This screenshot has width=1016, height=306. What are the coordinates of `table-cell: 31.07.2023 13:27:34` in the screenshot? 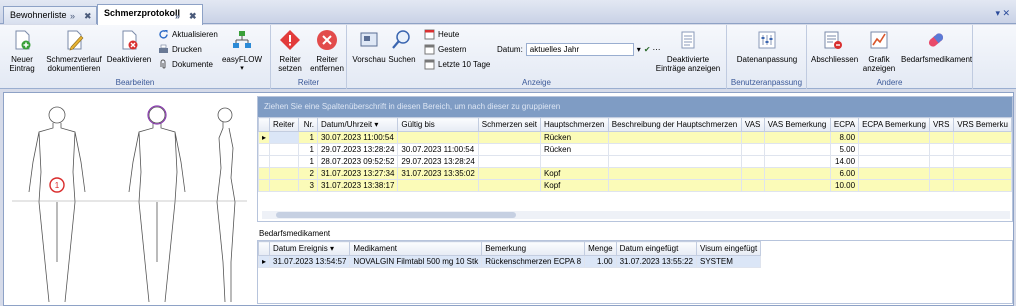 It's located at (357, 173).